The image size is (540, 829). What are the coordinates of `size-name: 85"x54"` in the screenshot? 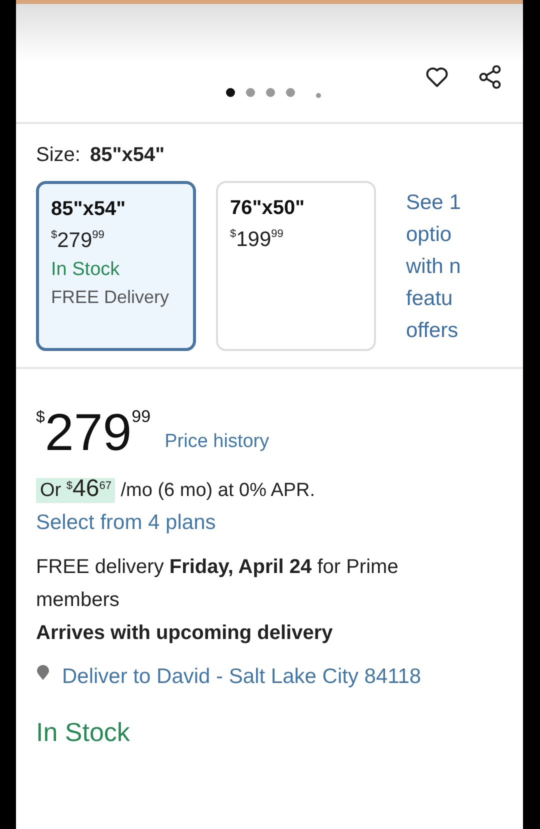 It's located at (89, 209).